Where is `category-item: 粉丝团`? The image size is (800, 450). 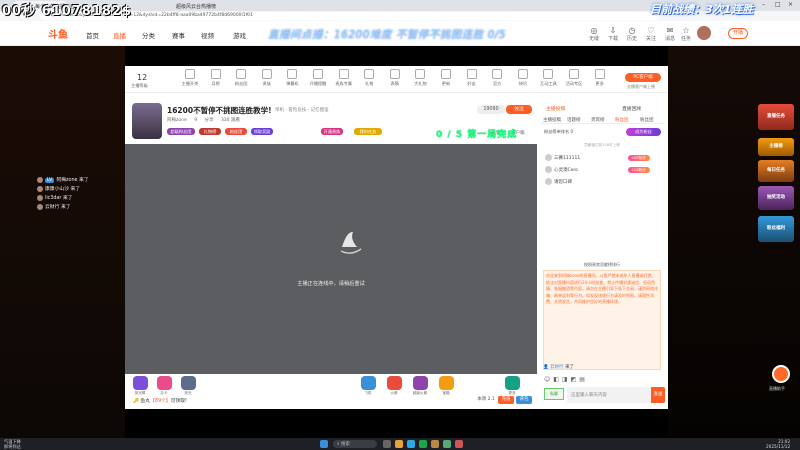 category-item: 粉丝团 is located at coordinates (241, 78).